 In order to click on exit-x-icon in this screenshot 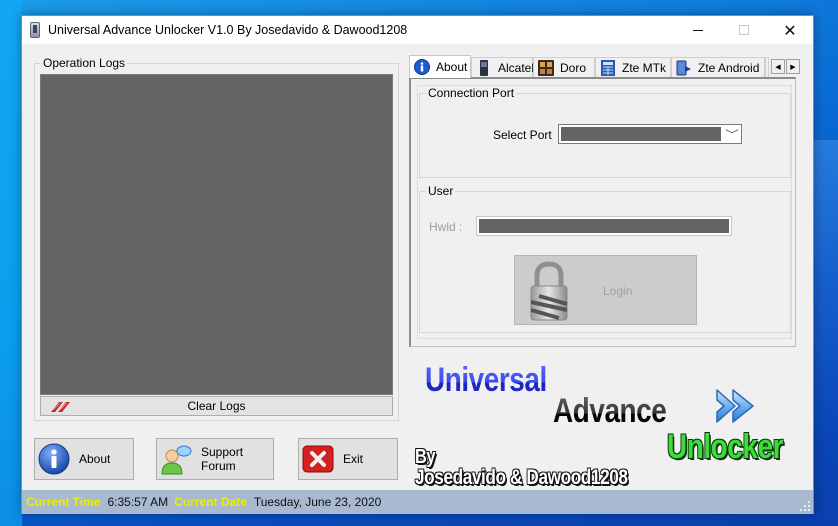, I will do `click(318, 459)`.